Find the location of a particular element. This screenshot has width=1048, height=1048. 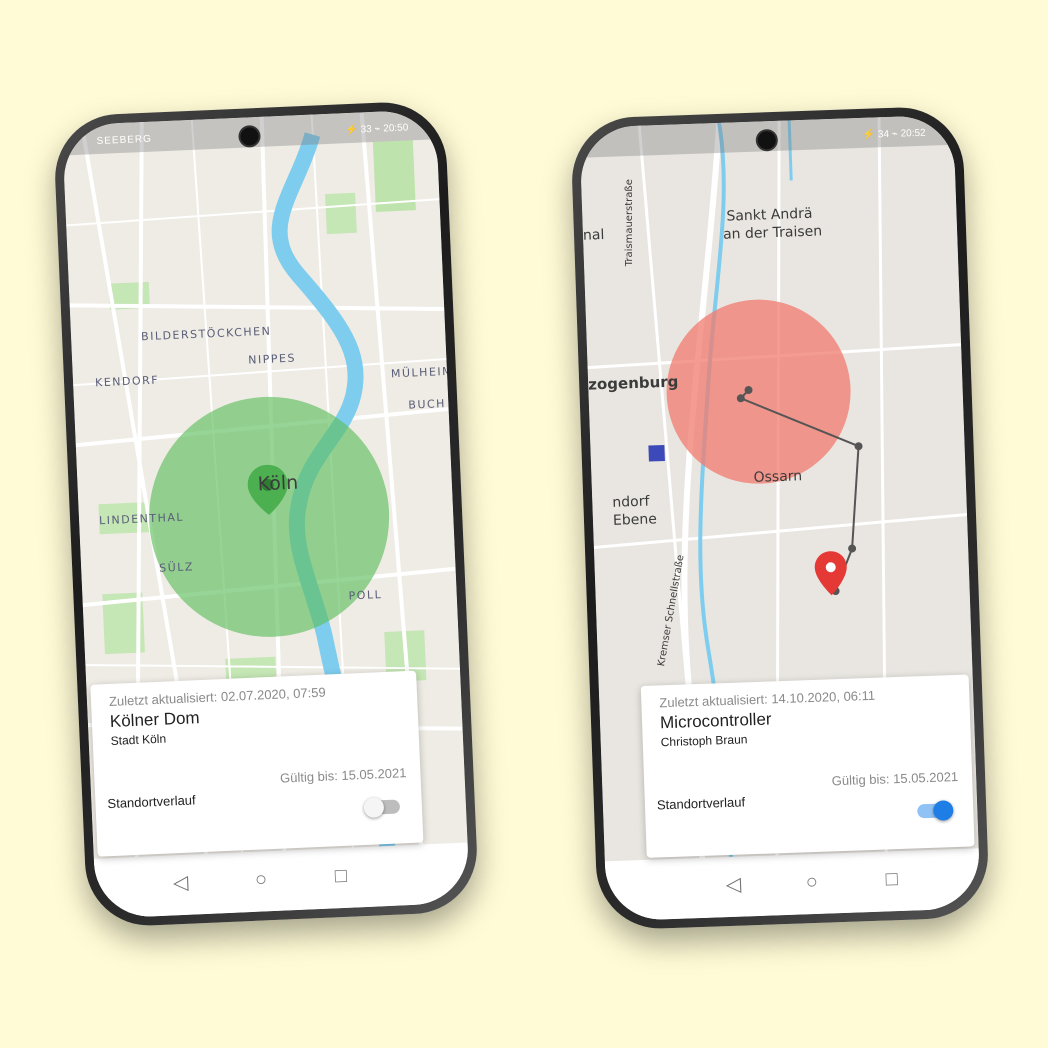

map-label: Traismauerstraße is located at coordinates (630, 223).